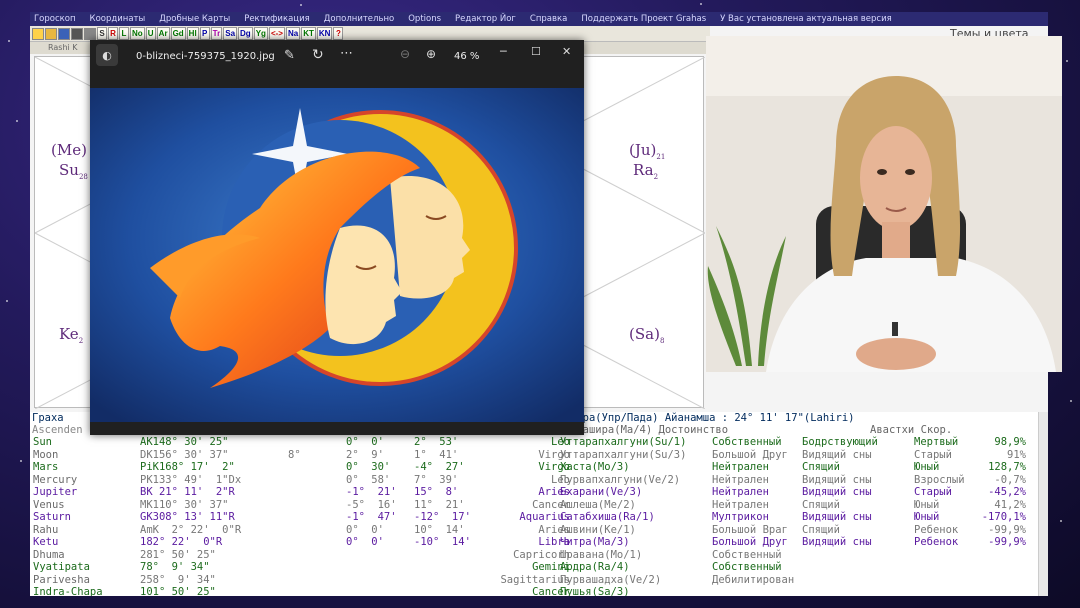  I want to click on cell-sign: Aries, so click(554, 529).